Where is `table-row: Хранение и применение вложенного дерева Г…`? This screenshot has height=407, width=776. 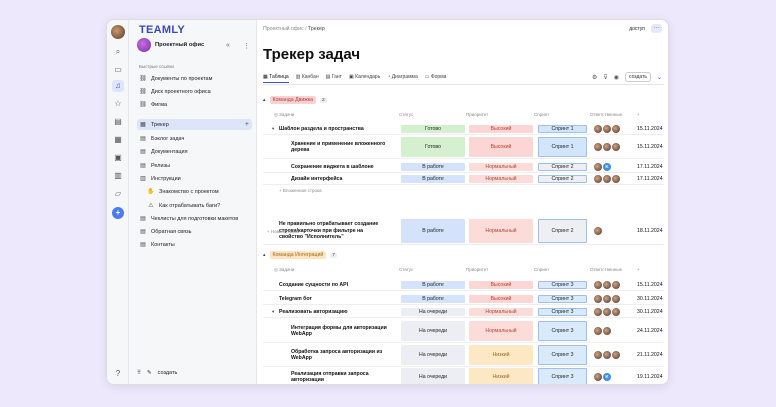 table-row: Хранение и применение вложенного дерева Г… is located at coordinates (463, 147).